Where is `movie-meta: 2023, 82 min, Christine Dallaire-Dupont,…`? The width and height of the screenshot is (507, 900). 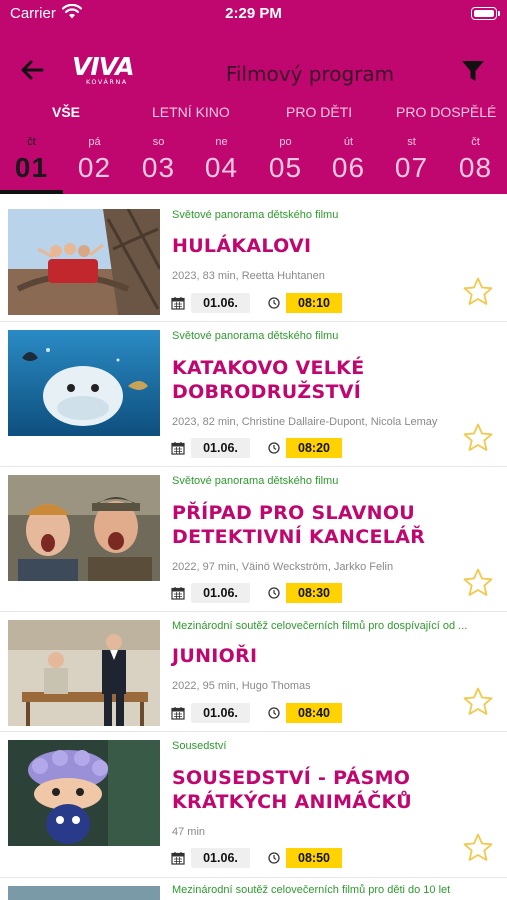
movie-meta: 2023, 82 min, Christine Dallaire-Dupont,… is located at coordinates (305, 422).